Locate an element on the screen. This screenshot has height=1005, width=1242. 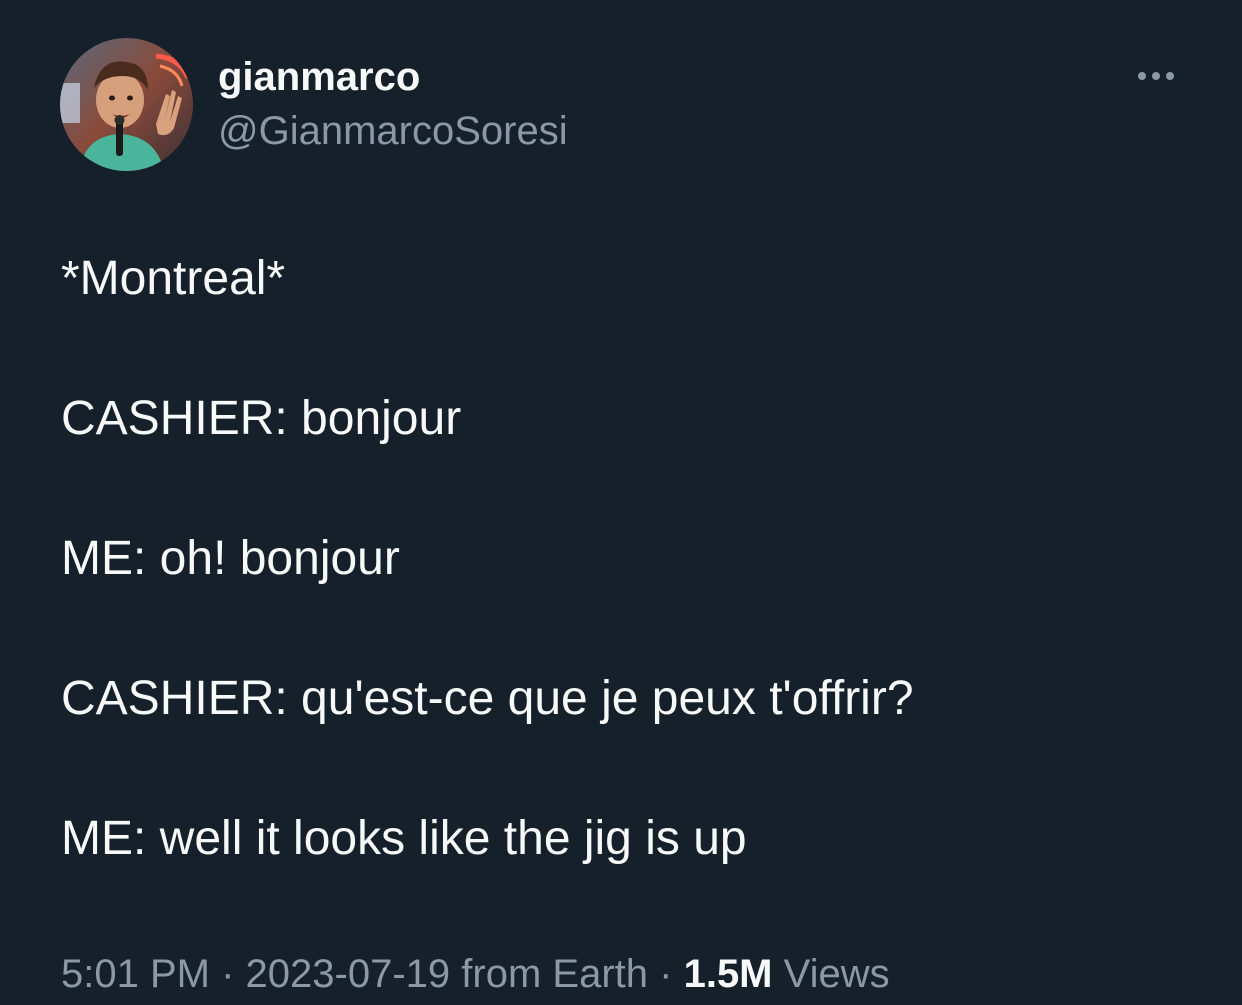
tweet-line: CASHIER: qu'est-ce que je peux t'offrir? is located at coordinates (487, 698).